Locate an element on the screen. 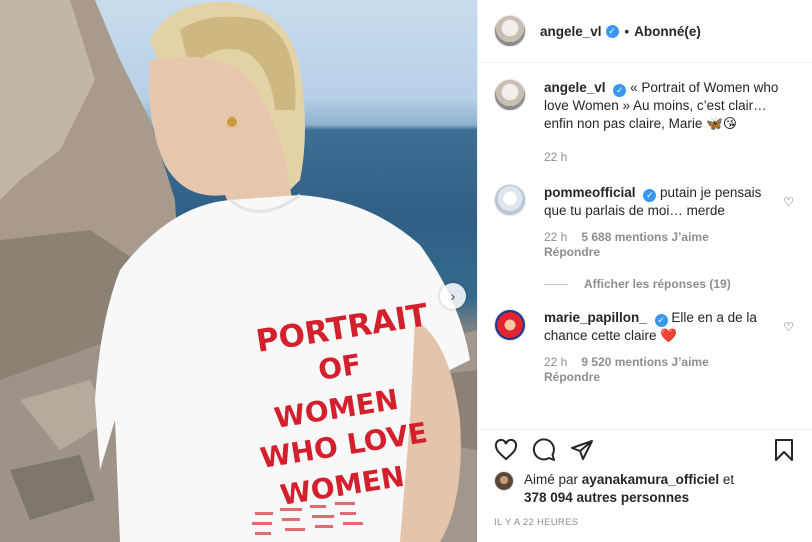 The image size is (812, 542). show-replies-button: Afficher les réponses (19) is located at coordinates (670, 284).